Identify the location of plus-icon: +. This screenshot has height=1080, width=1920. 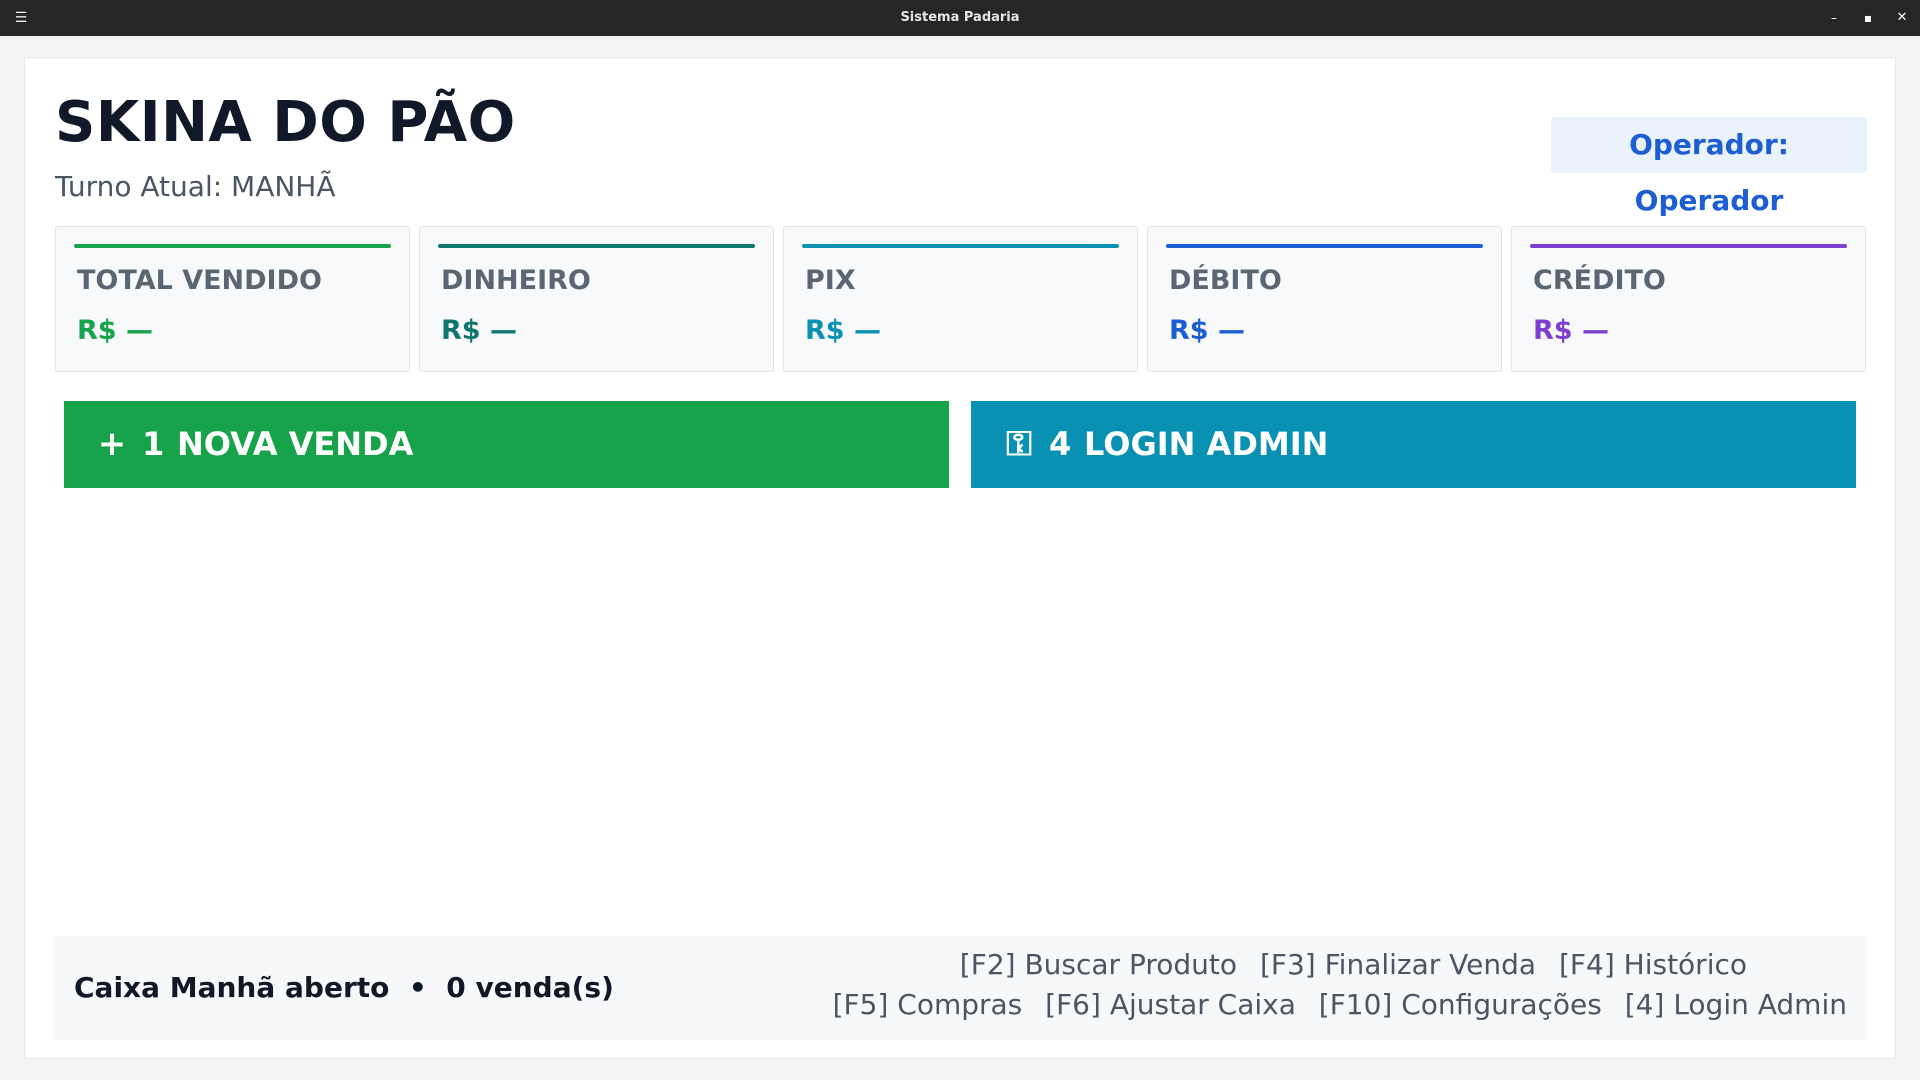
(112, 444).